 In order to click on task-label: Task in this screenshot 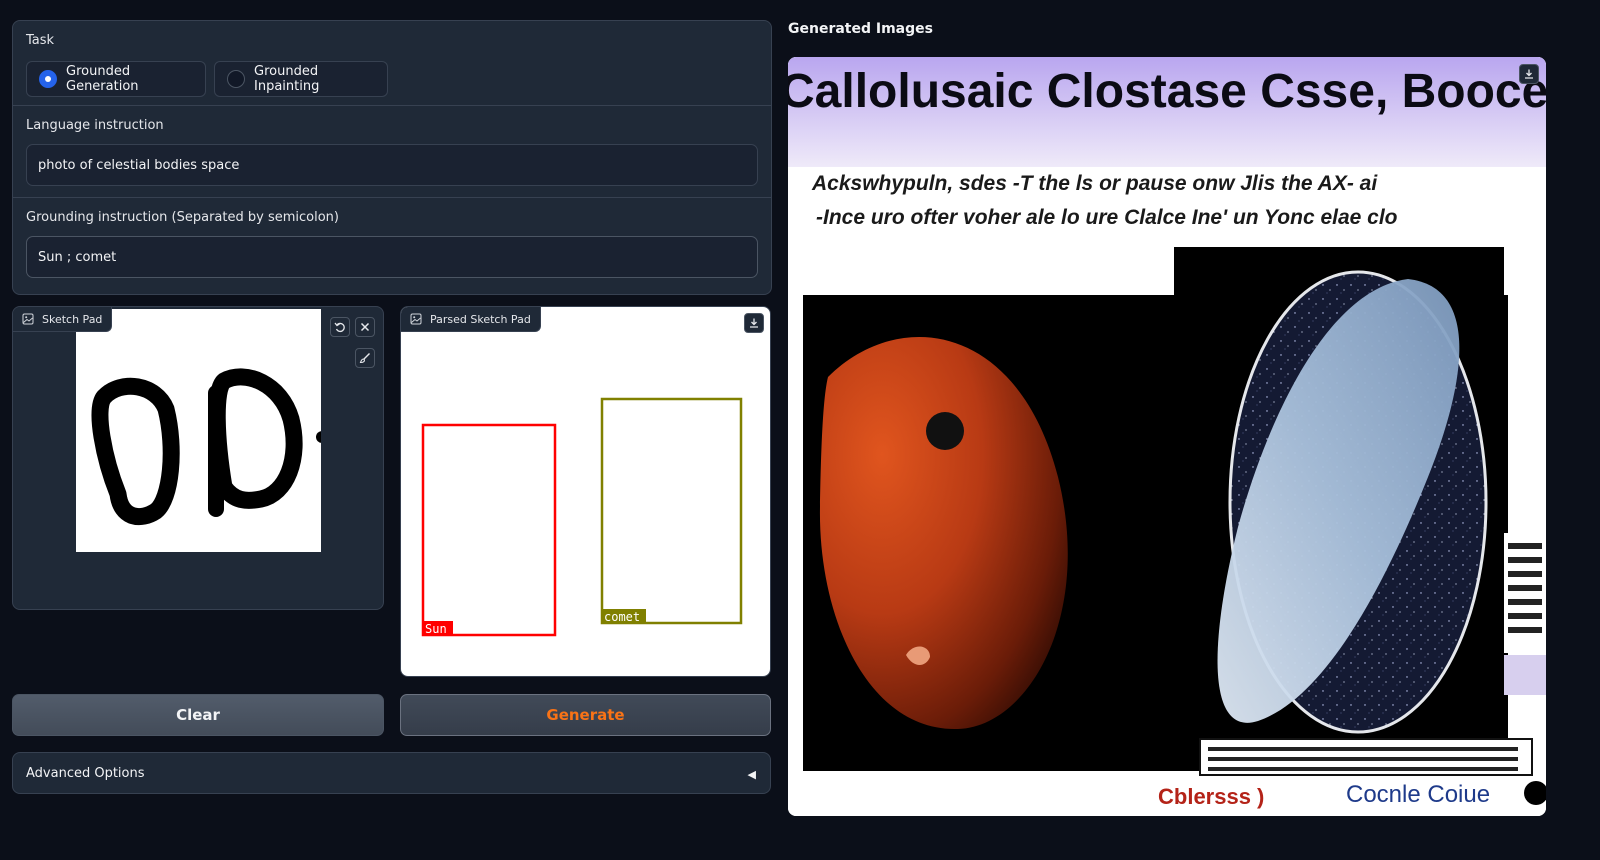, I will do `click(40, 40)`.